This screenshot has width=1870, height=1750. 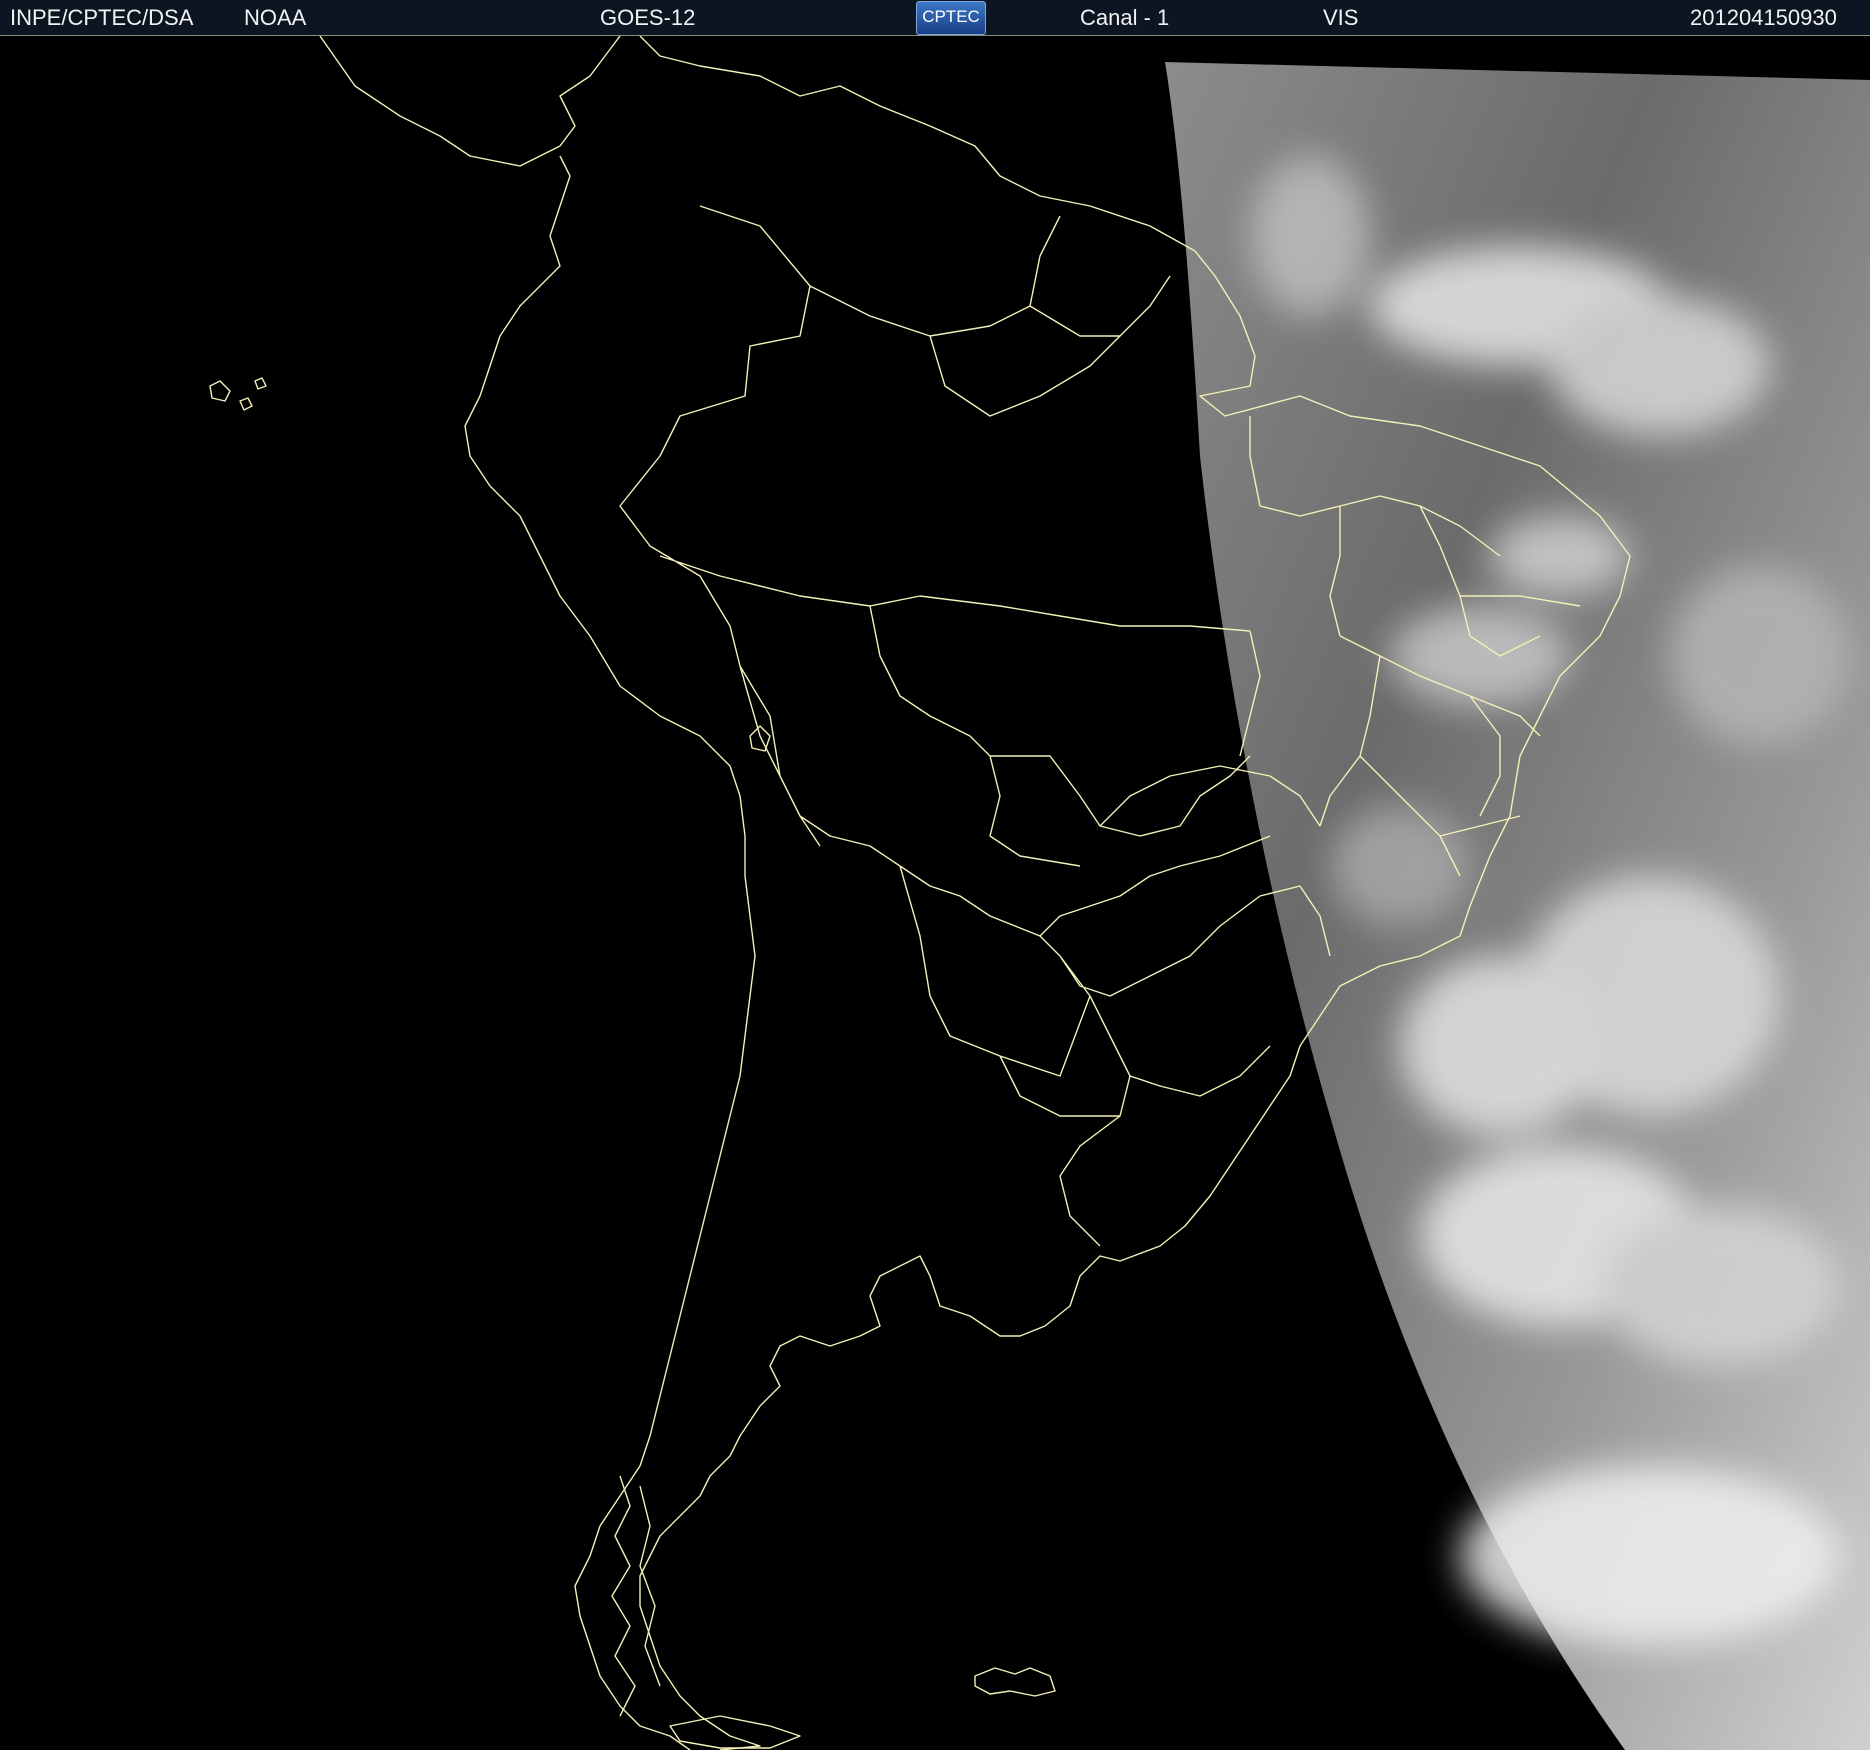 What do you see at coordinates (1125, 17) in the screenshot?
I see `channel-label: Canal - 1` at bounding box center [1125, 17].